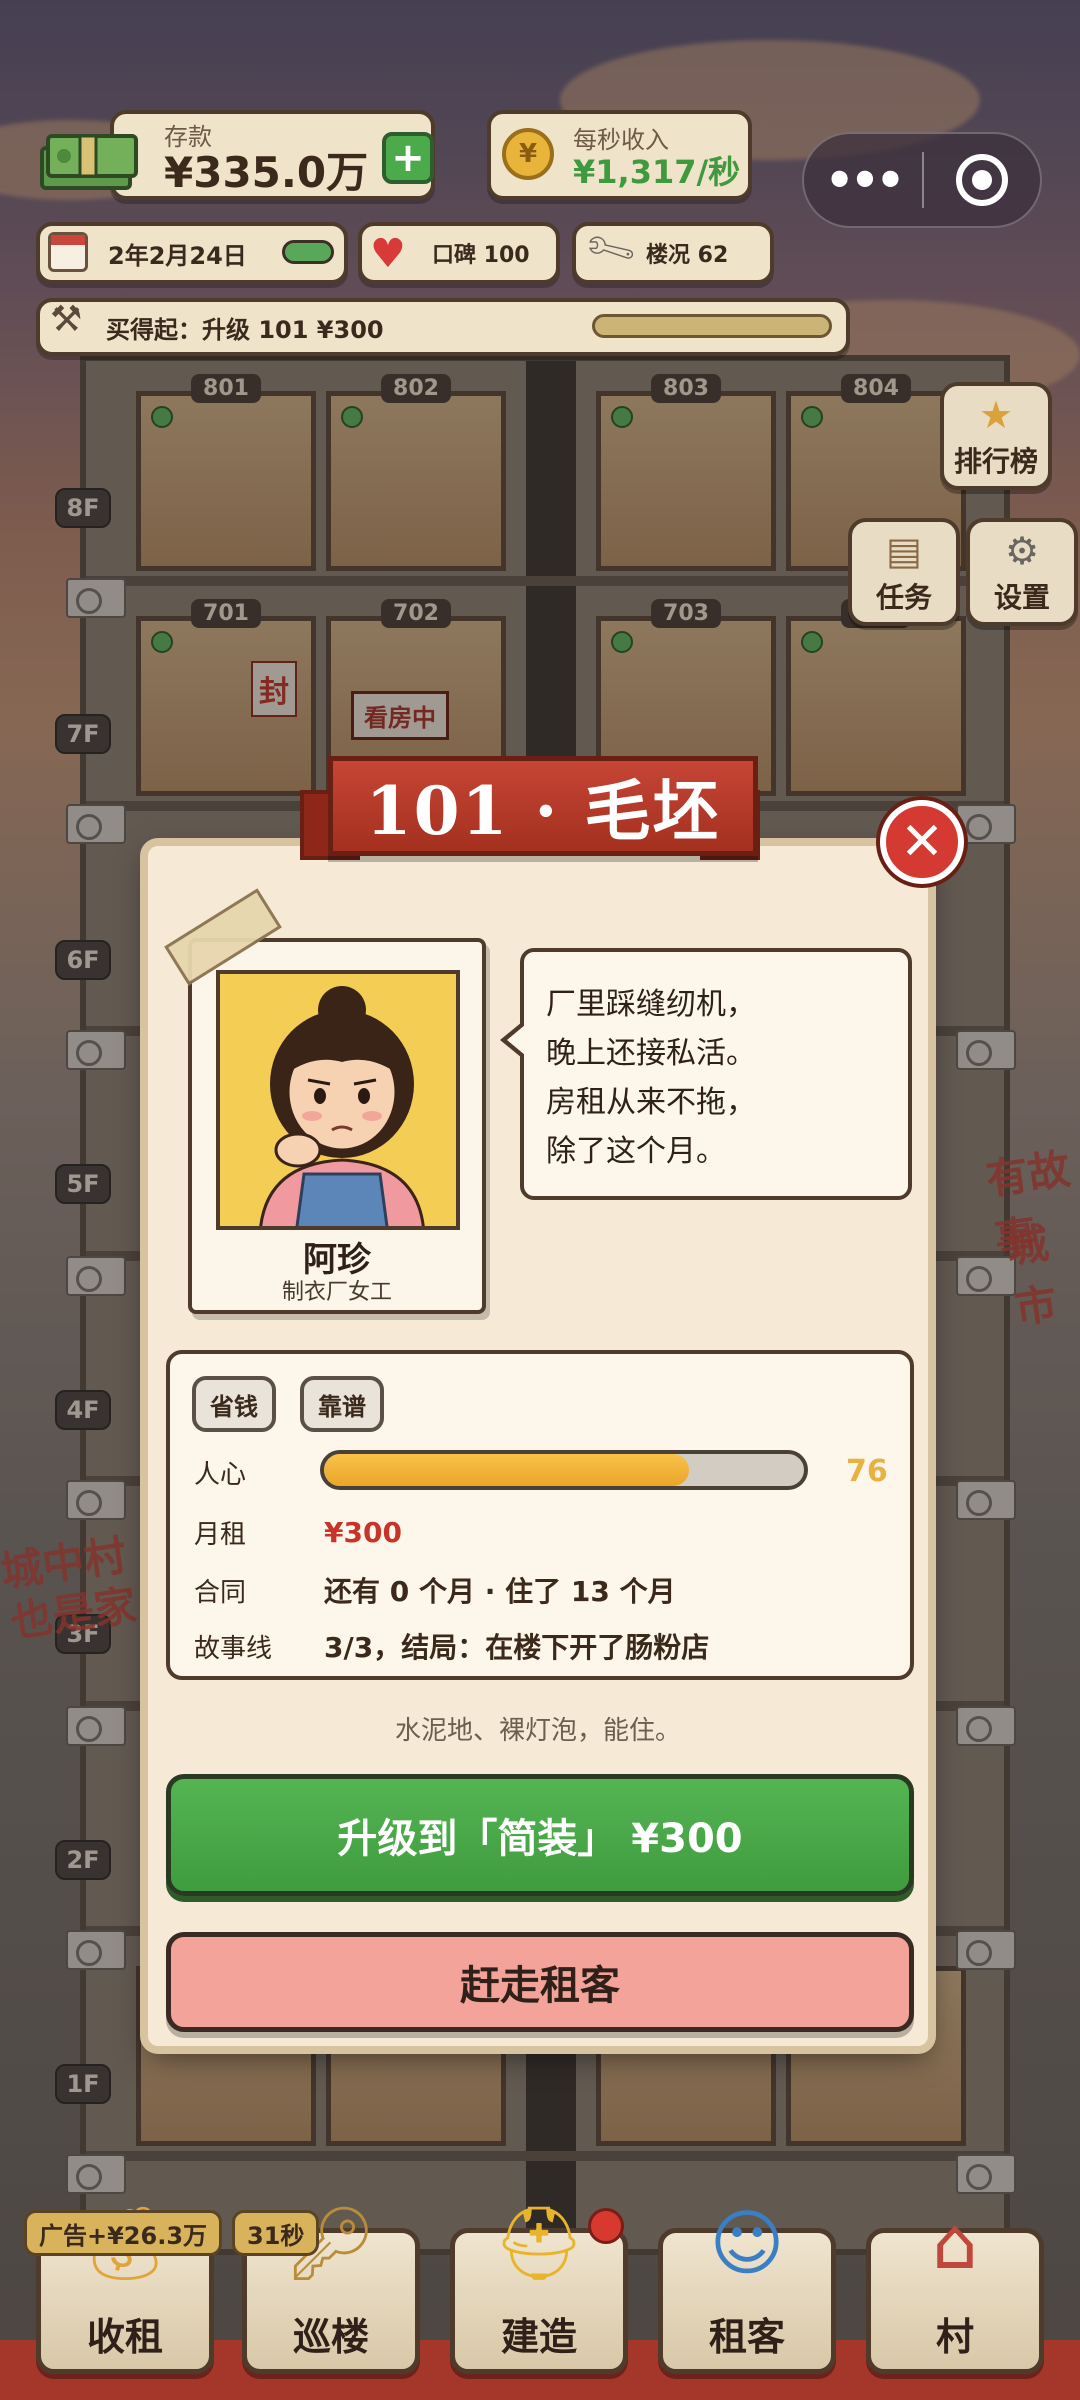  What do you see at coordinates (342, 1404) in the screenshot?
I see `trait-tag: 靠谱` at bounding box center [342, 1404].